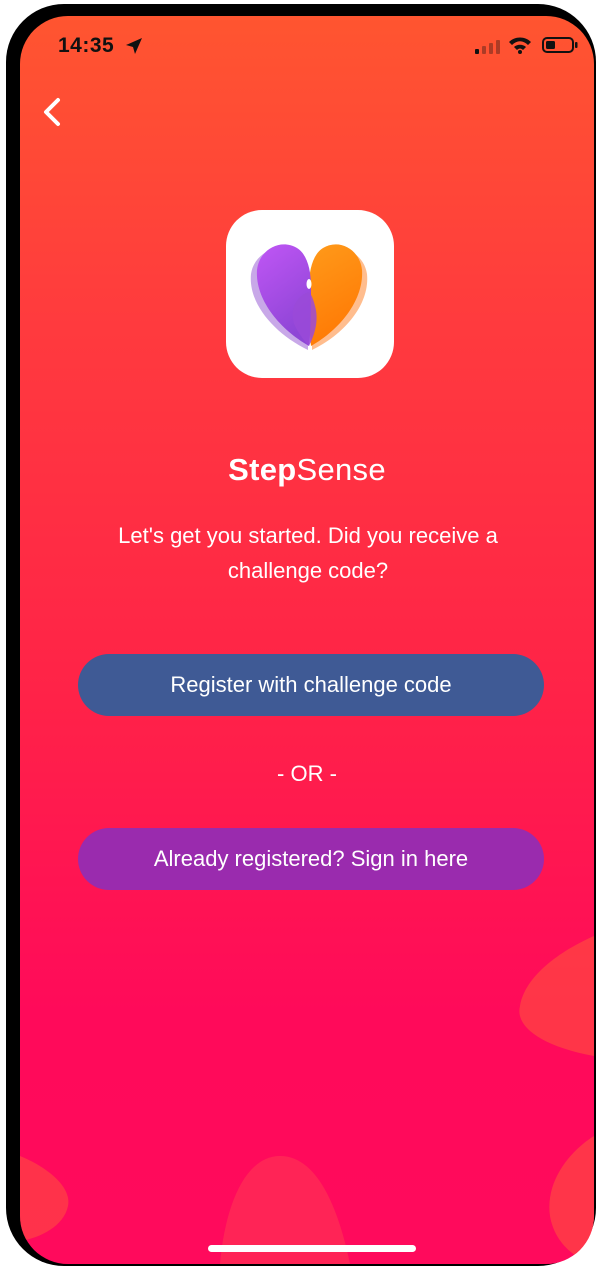 The height and width of the screenshot is (1269, 600). I want to click on brand-name-bold: Step, so click(262, 469).